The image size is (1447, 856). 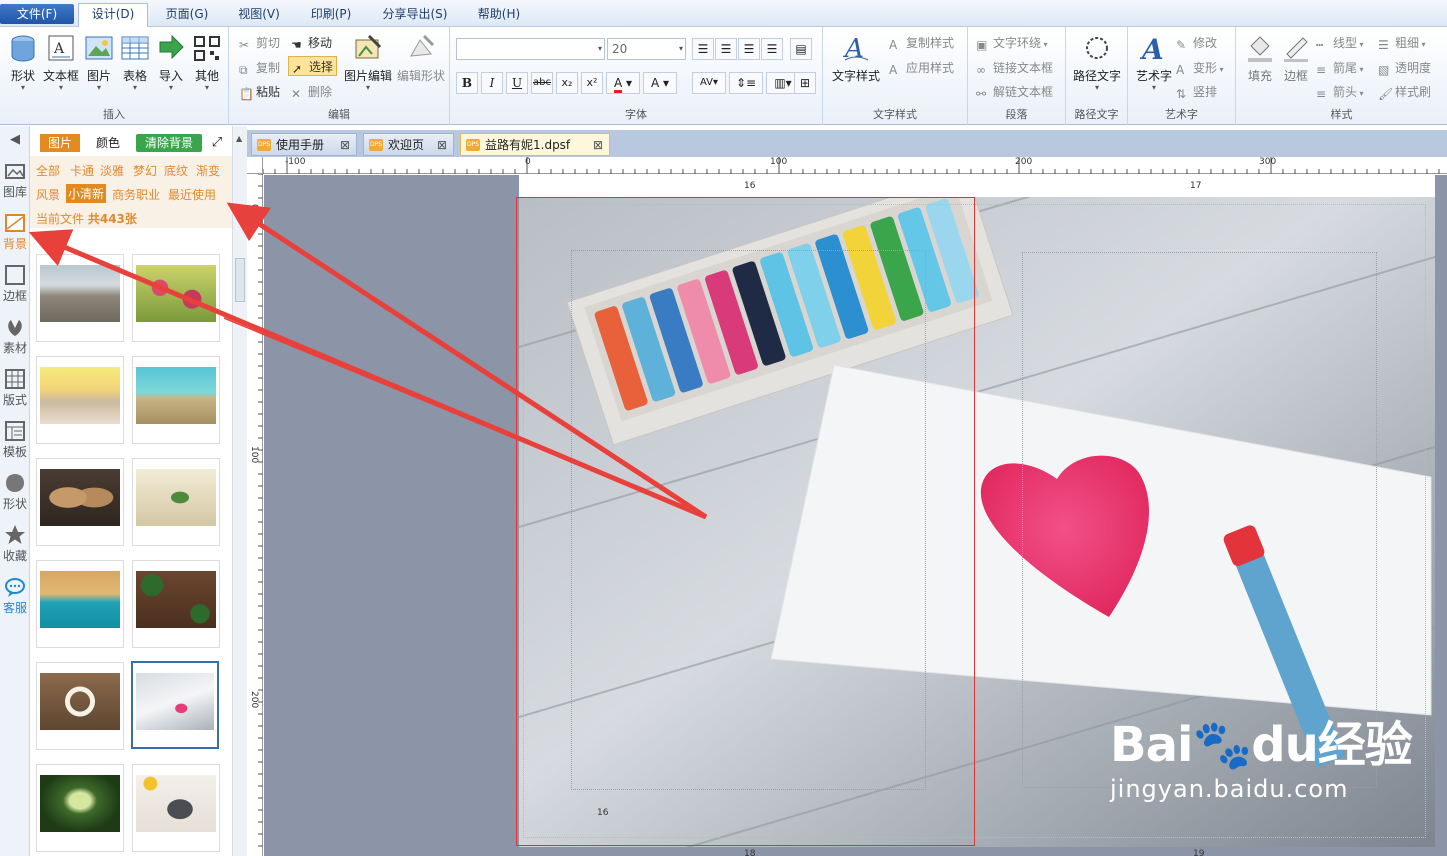 I want to click on category-elegant: 淡雅, so click(x=112, y=170).